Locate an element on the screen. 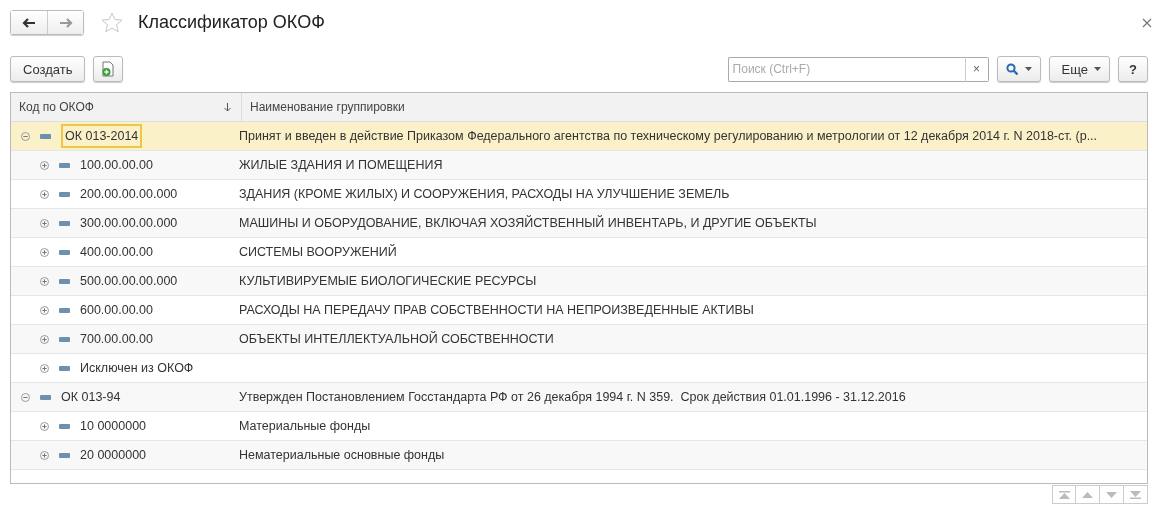 This screenshot has height=515, width=1165. back-button is located at coordinates (29, 22).